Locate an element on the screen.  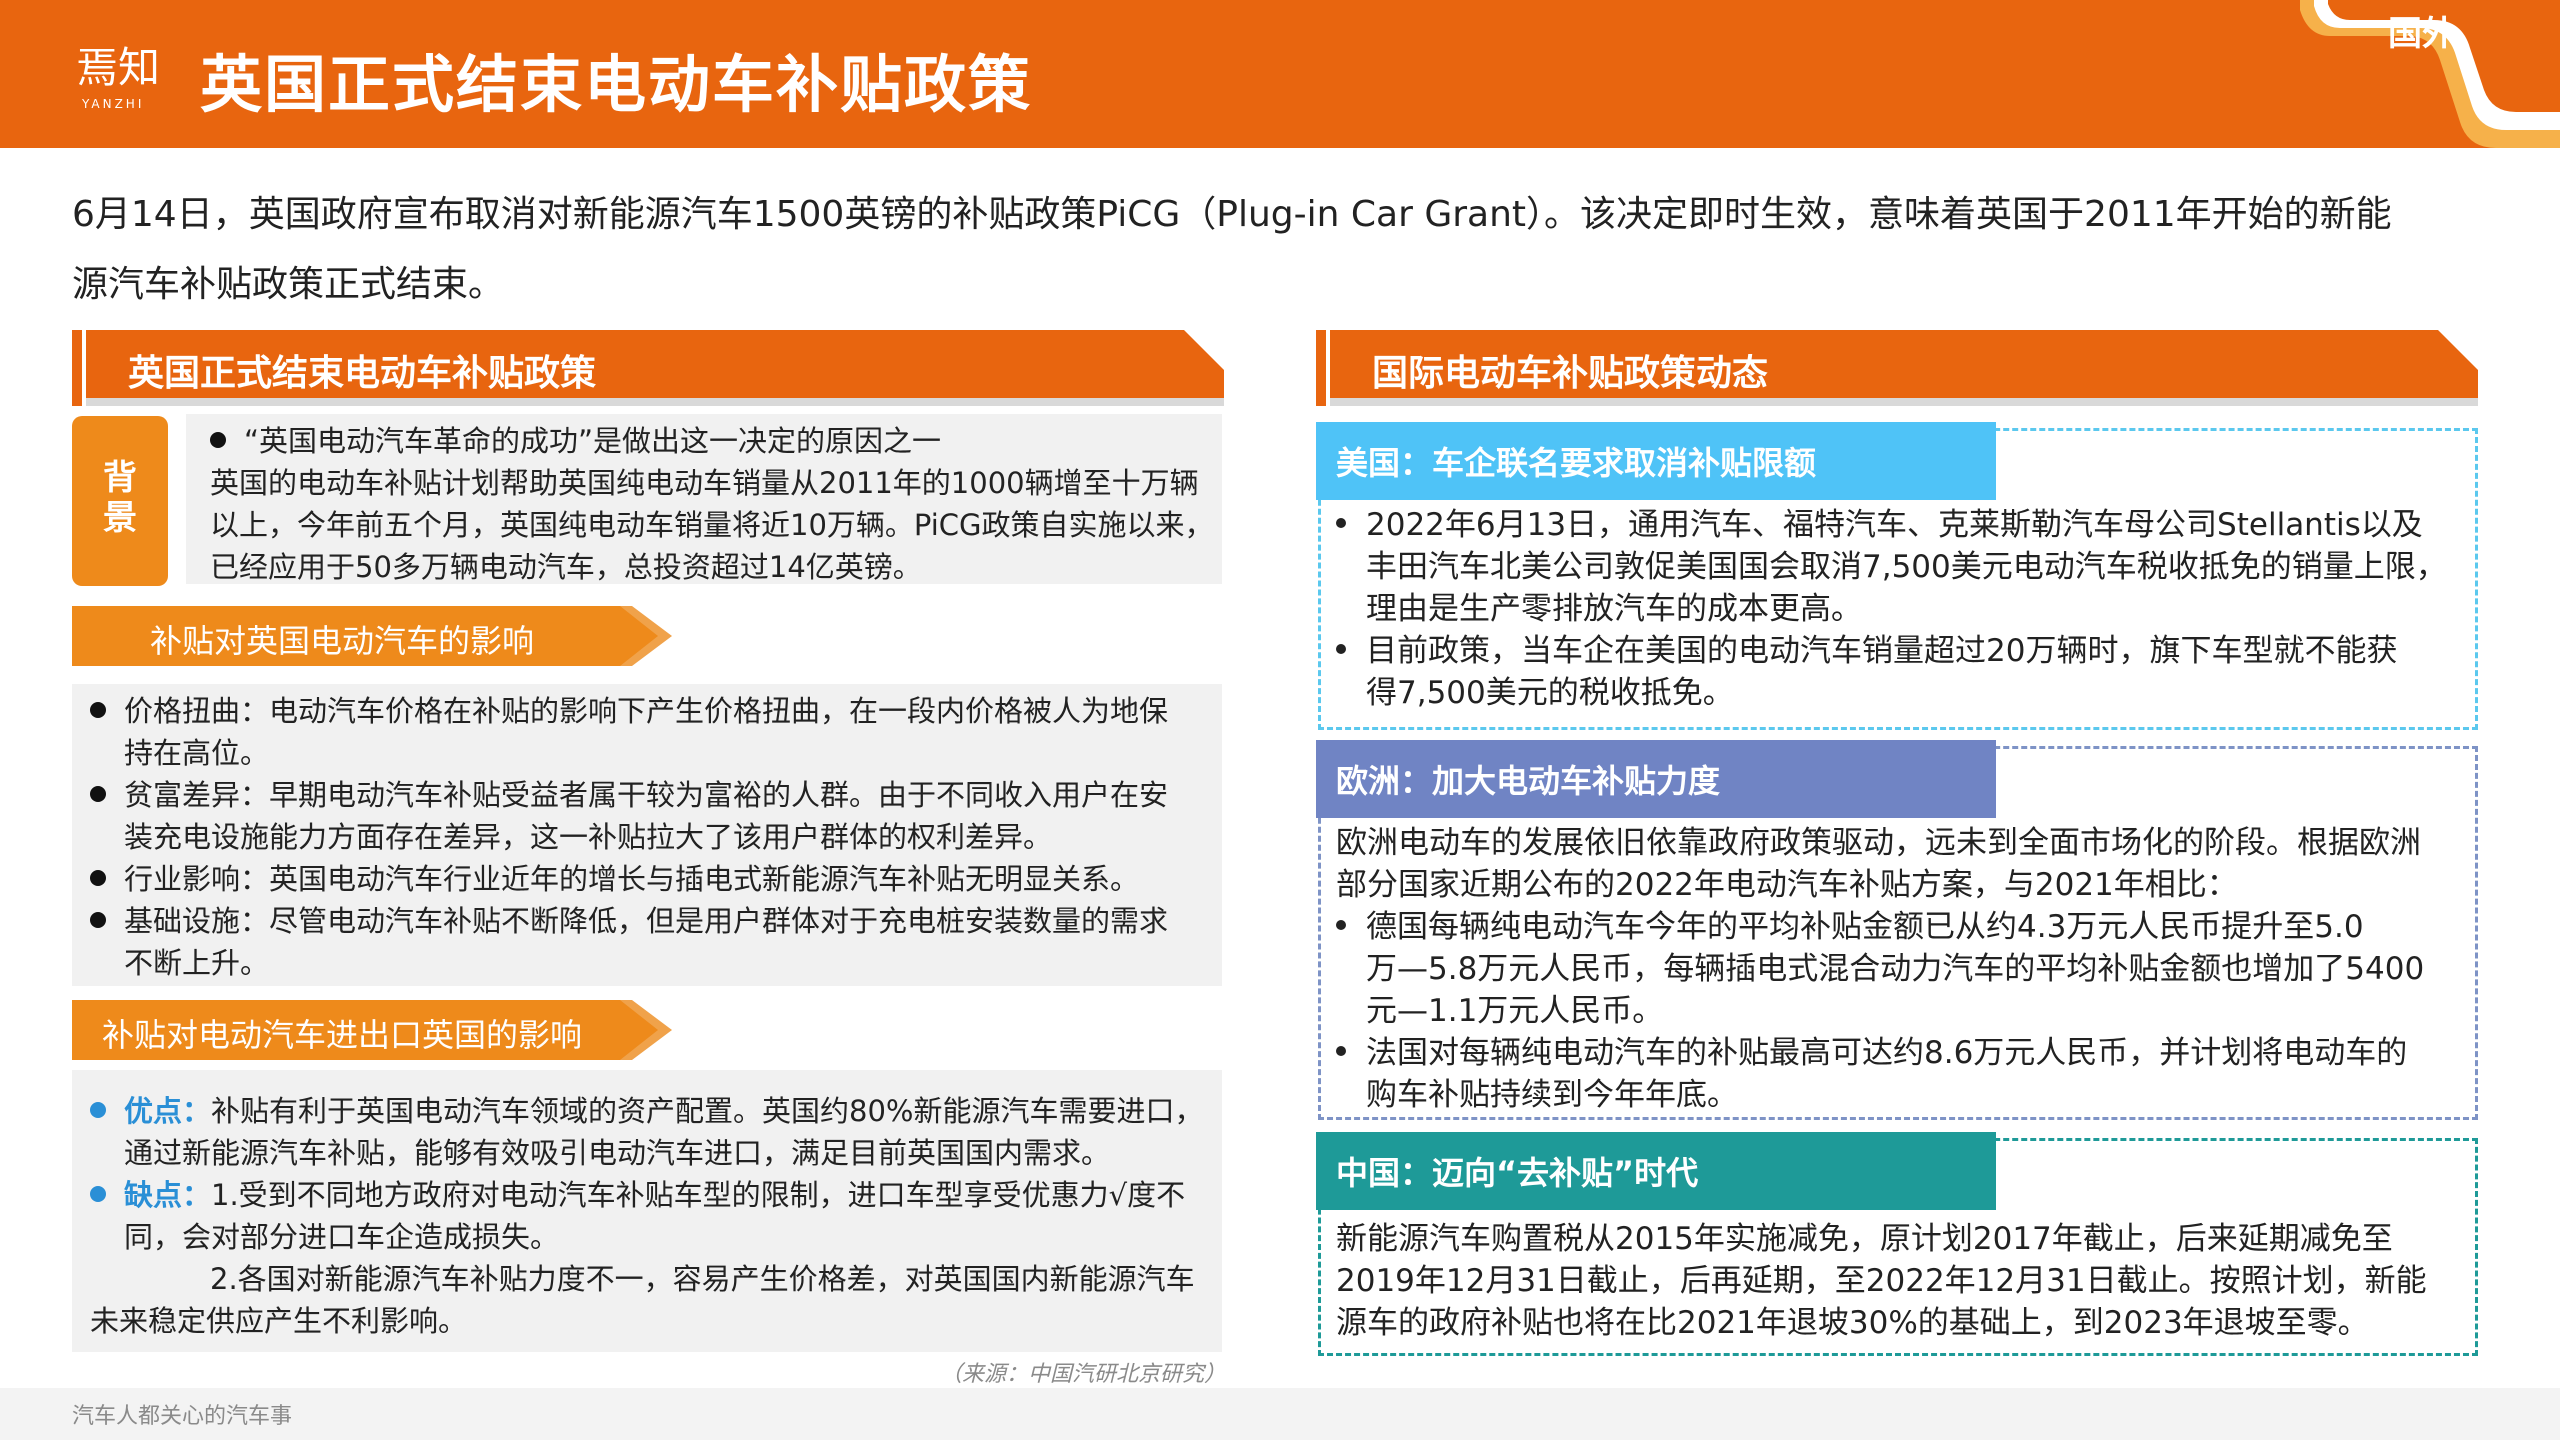
right-section-header: 国际电动车补贴政策动态 is located at coordinates (1897, 368).